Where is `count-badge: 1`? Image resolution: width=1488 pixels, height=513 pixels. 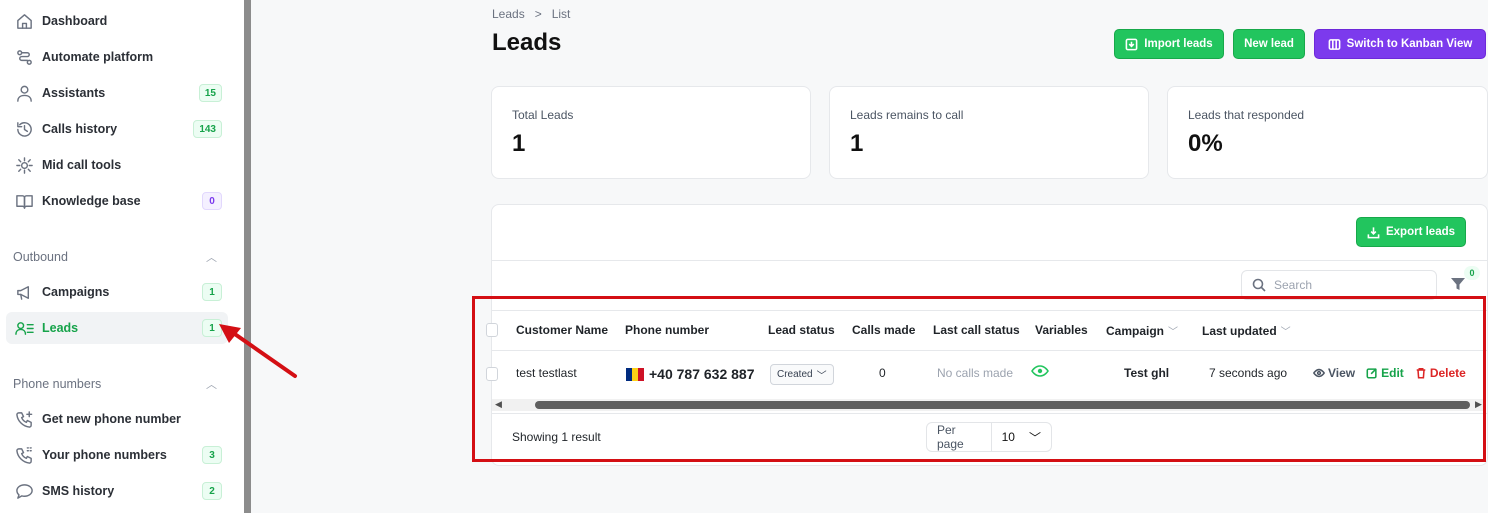
count-badge: 1 is located at coordinates (212, 292).